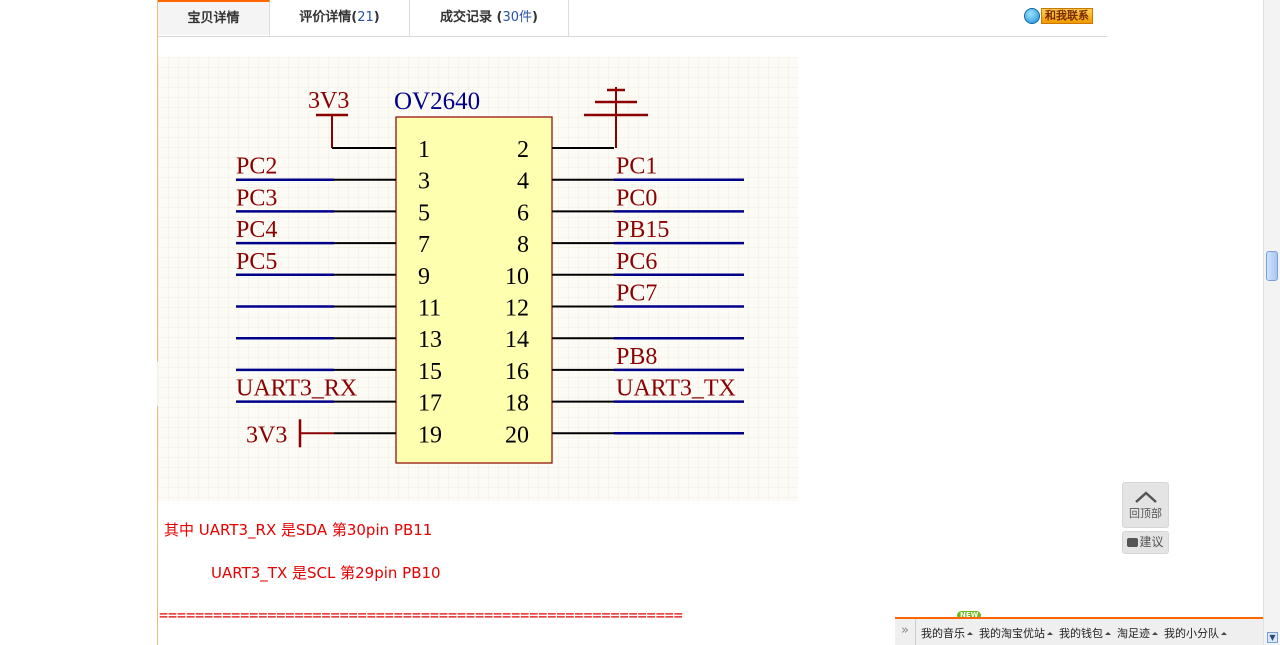 The width and height of the screenshot is (1280, 645). Describe the element at coordinates (1272, 266) in the screenshot. I see `scrollbar-thumb` at that location.